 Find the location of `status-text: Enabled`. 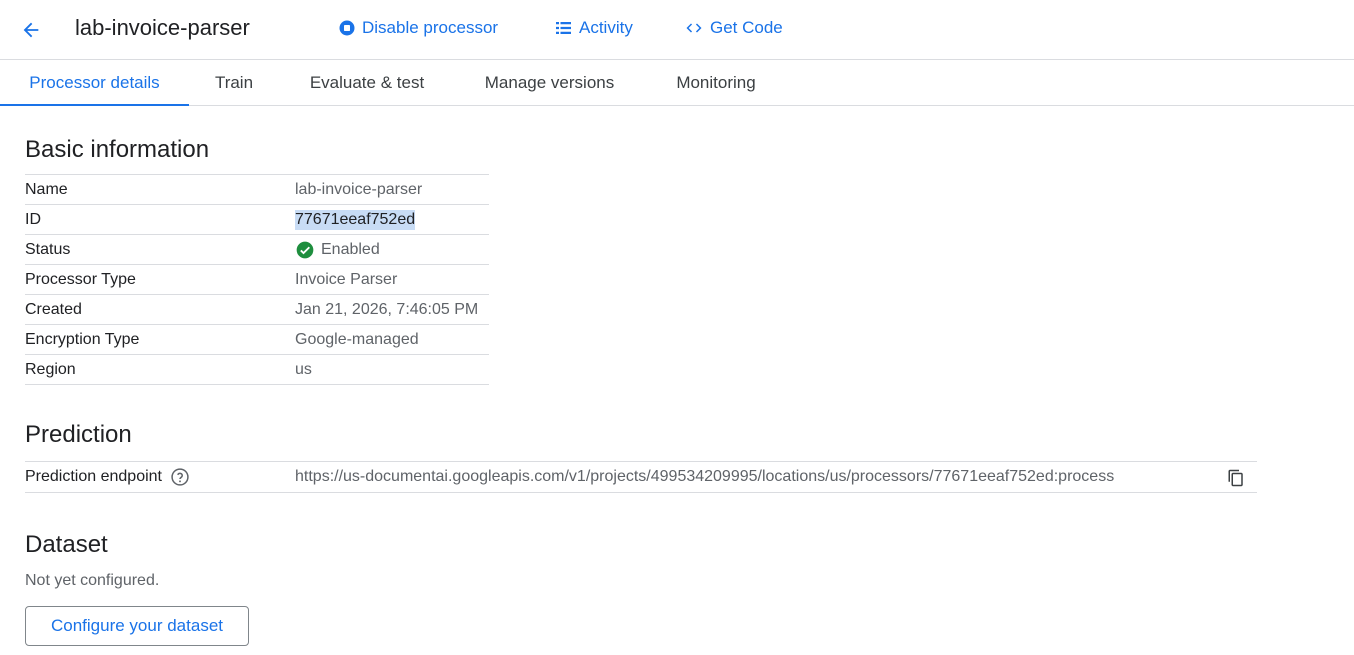

status-text: Enabled is located at coordinates (350, 249).